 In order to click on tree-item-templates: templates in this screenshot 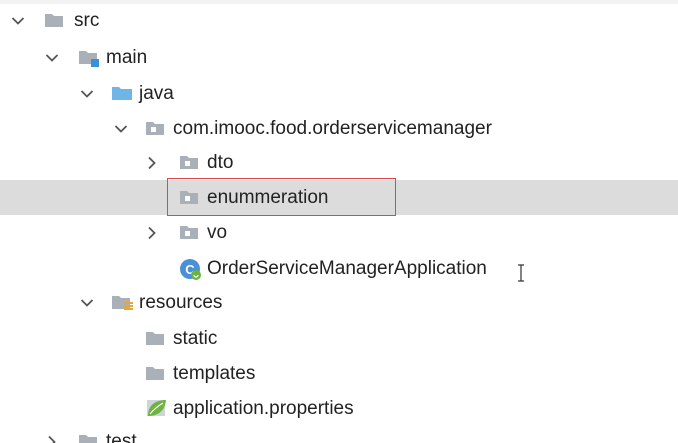, I will do `click(339, 373)`.